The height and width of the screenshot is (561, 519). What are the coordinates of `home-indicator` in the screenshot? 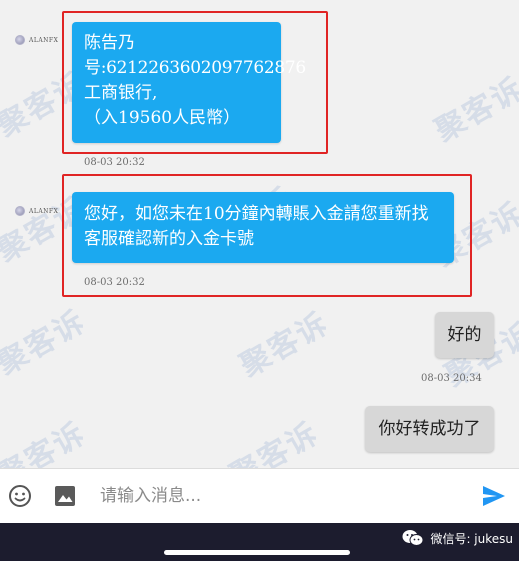 It's located at (257, 552).